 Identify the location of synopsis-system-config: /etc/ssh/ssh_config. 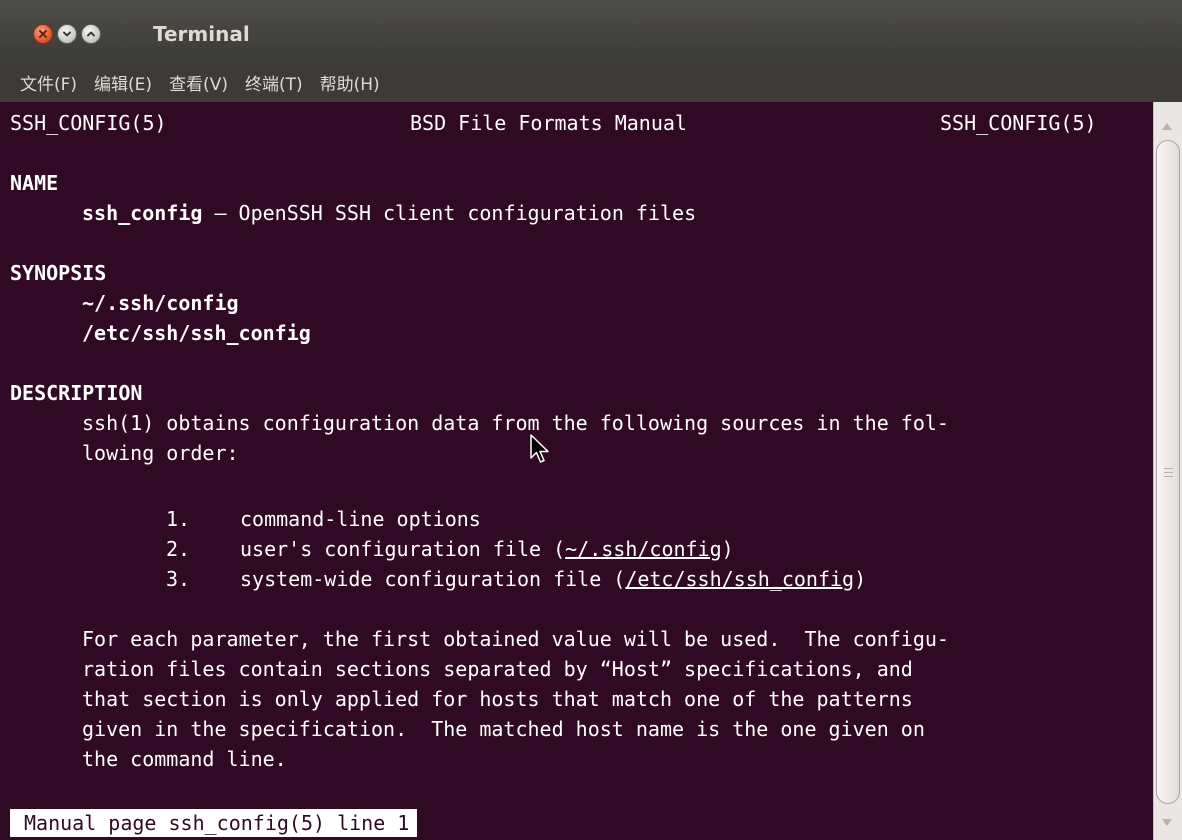
(196, 333).